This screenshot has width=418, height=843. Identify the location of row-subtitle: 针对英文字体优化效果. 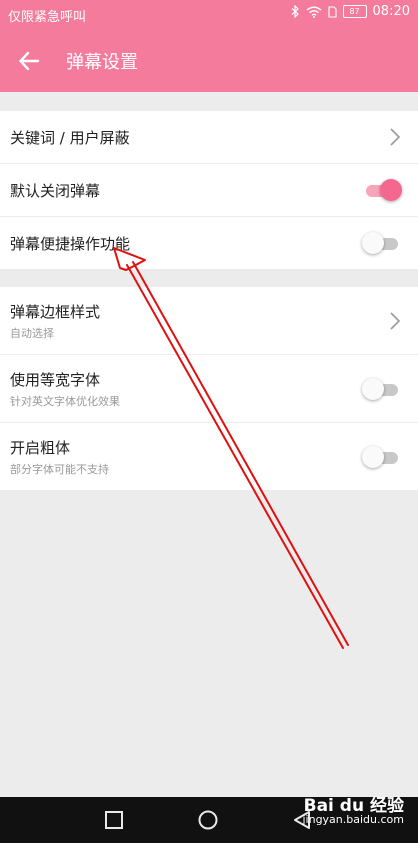
(65, 401).